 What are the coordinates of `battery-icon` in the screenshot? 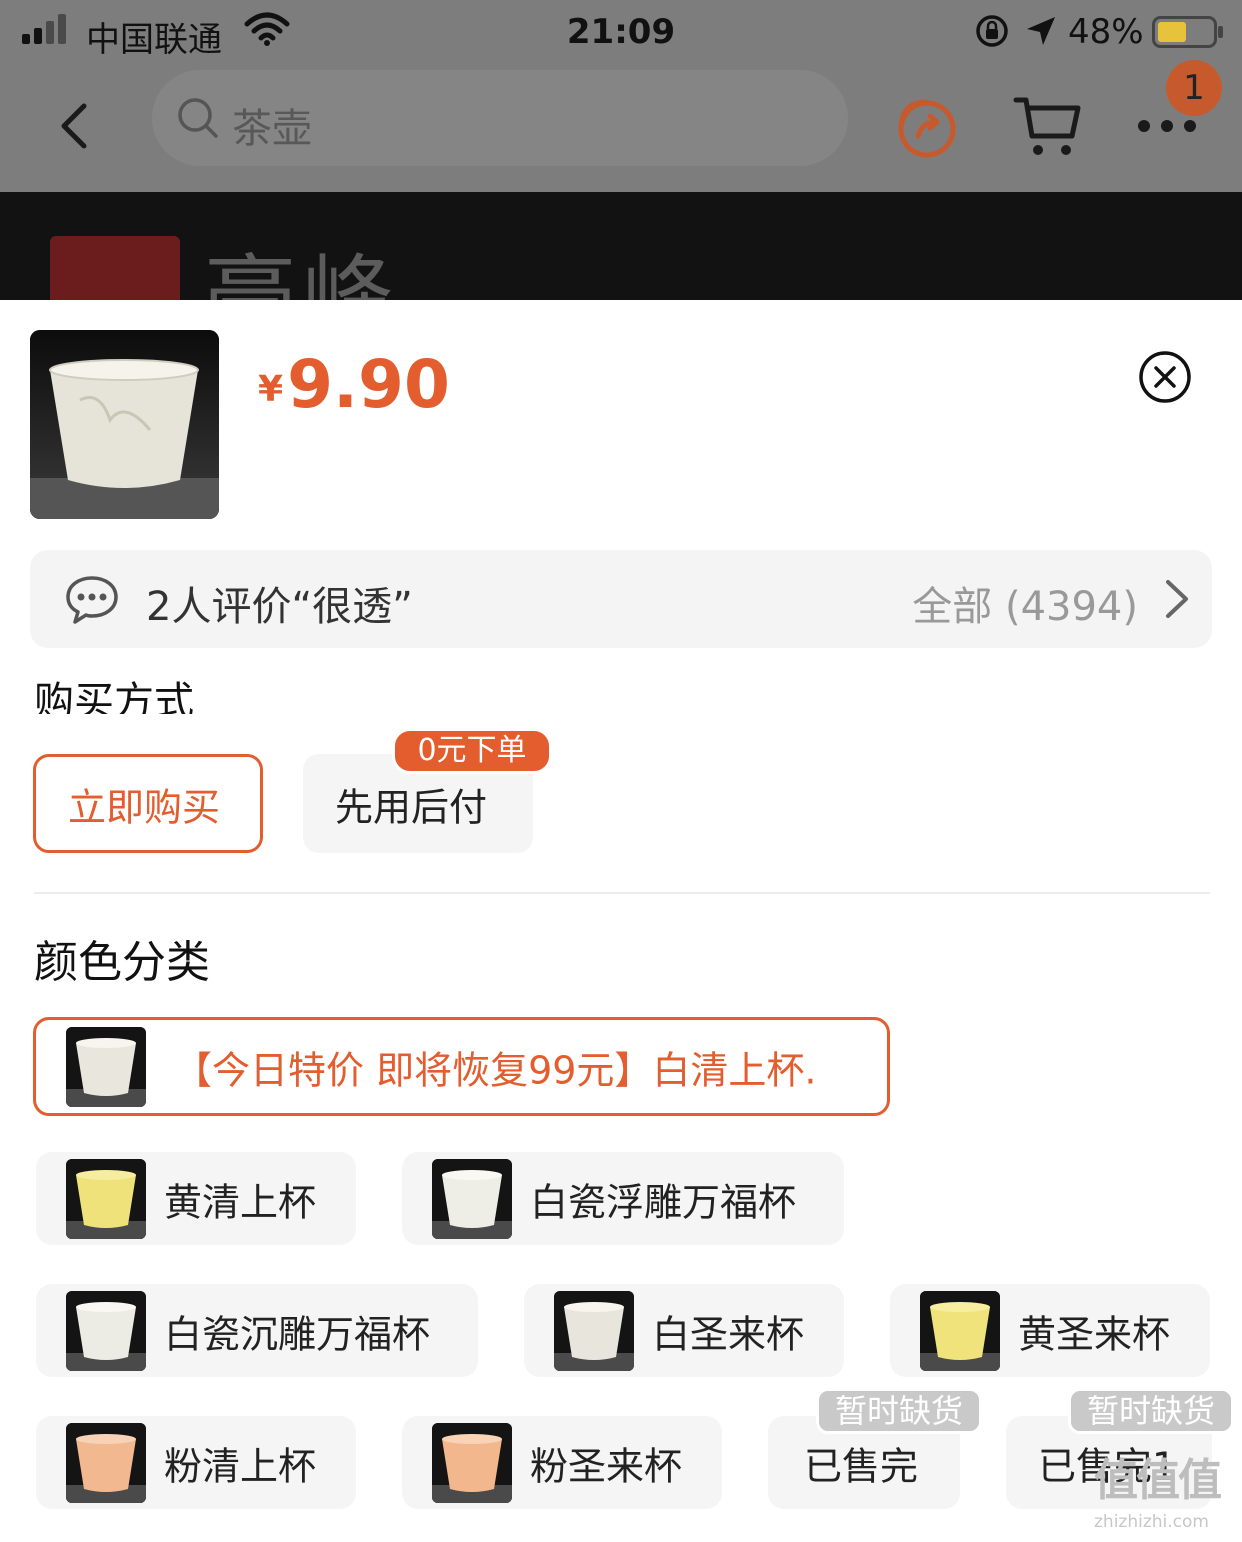 It's located at (1187, 32).